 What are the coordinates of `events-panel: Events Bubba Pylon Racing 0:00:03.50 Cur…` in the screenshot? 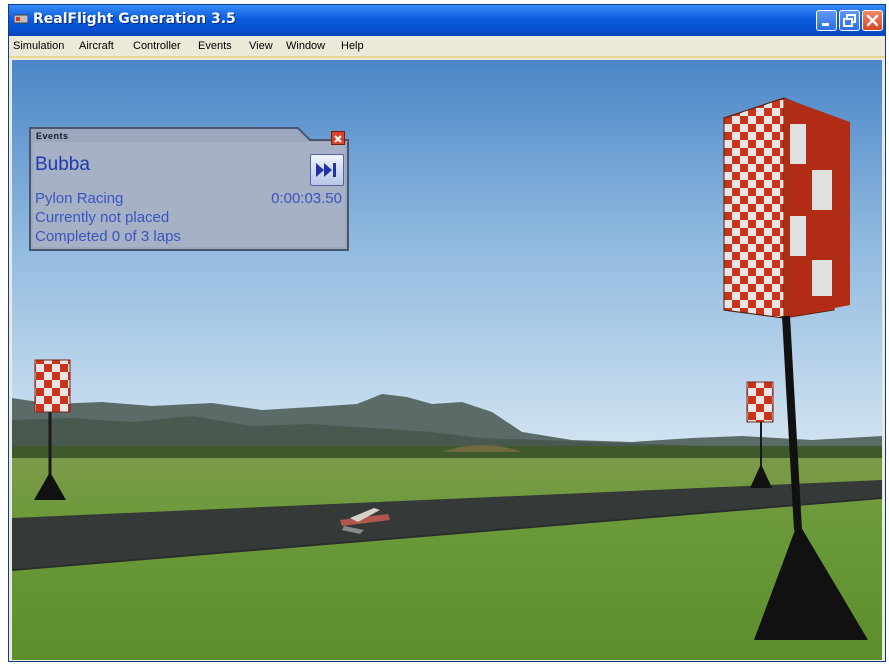 It's located at (189, 189).